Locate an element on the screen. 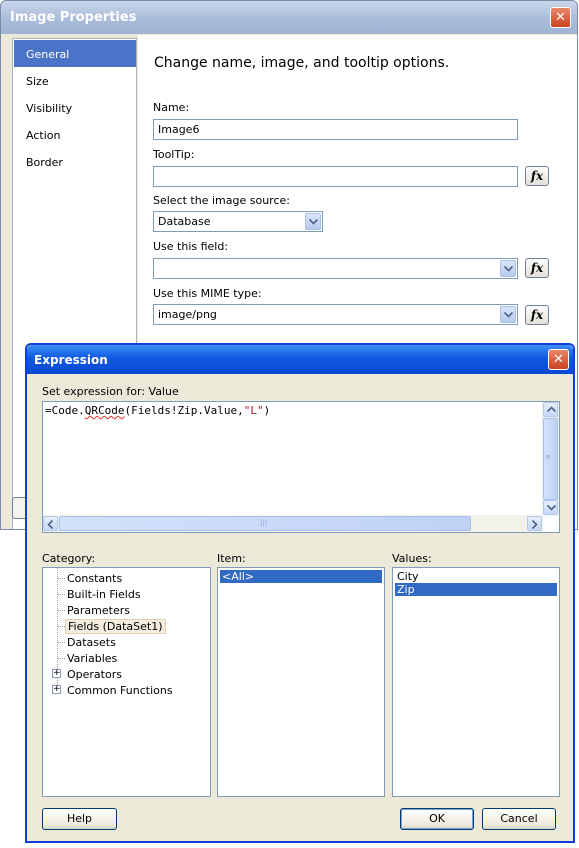 The width and height of the screenshot is (579, 848). vertical-scrollbar: ≡ is located at coordinates (550, 459).